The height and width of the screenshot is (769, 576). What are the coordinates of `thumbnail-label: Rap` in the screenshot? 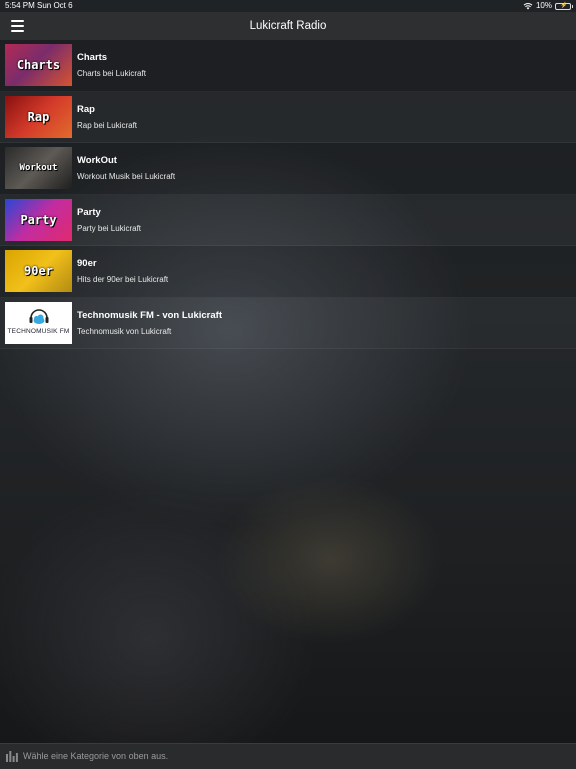 It's located at (38, 116).